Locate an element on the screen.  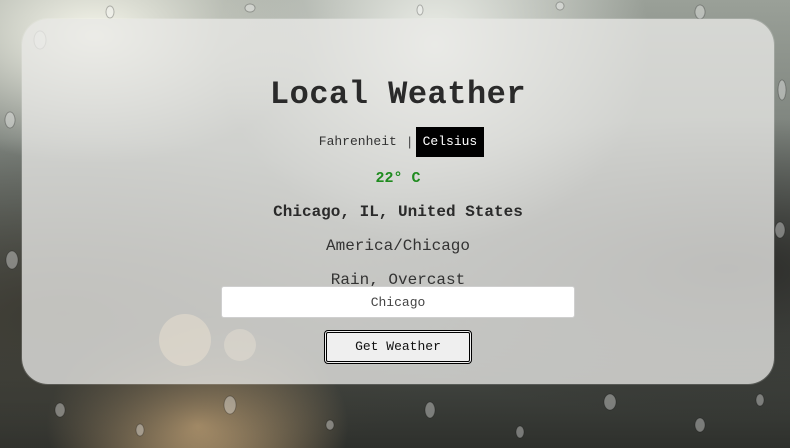
fahrenheit-button: Fahrenheit is located at coordinates (358, 142).